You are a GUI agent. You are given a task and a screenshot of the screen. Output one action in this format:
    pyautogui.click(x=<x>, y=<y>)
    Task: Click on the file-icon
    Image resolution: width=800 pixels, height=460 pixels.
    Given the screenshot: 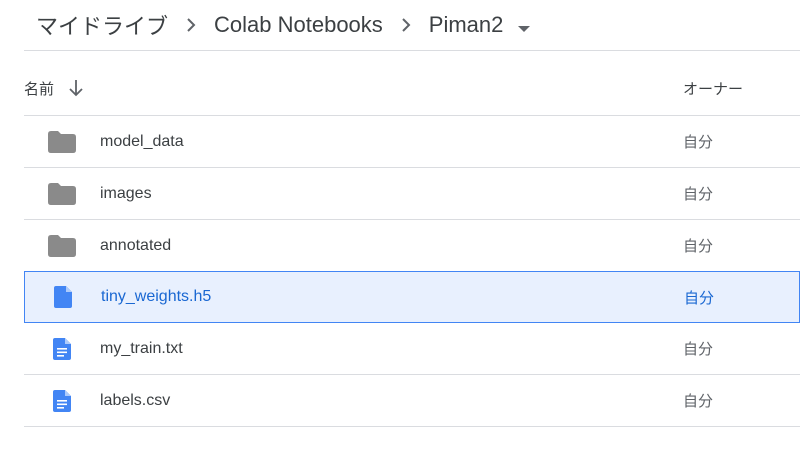 What is the action you would take?
    pyautogui.click(x=63, y=297)
    